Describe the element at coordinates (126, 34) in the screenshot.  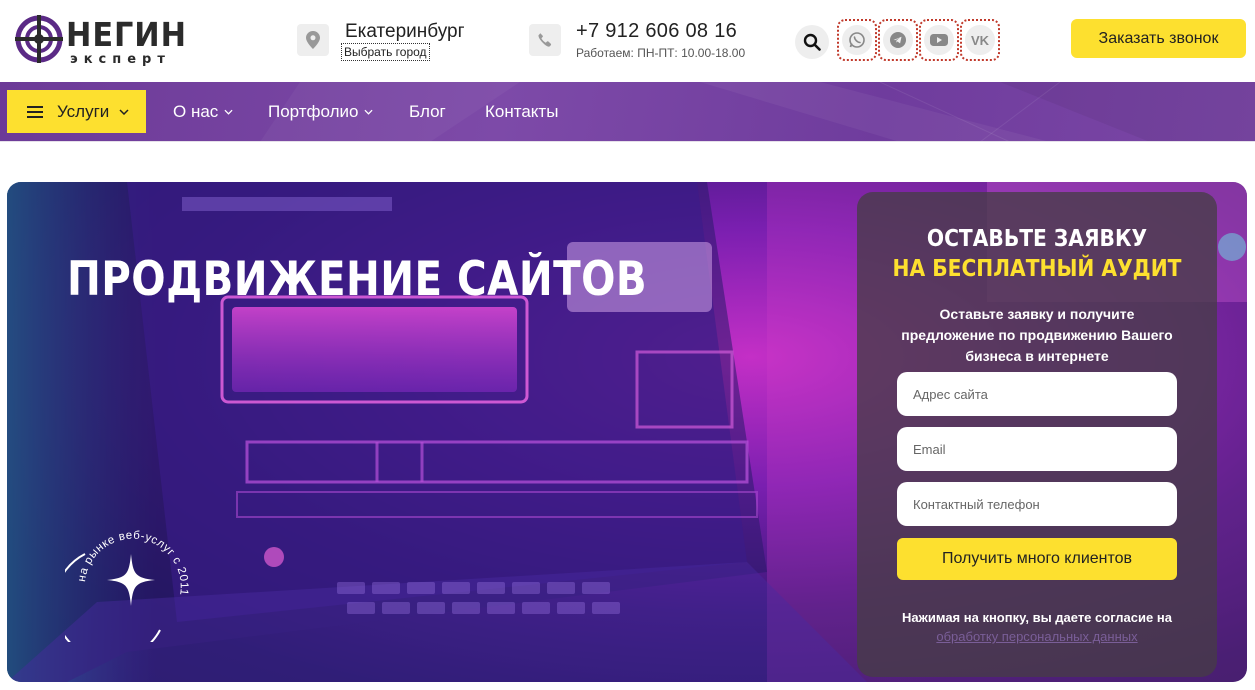
I see `logo-word: НЕГИН` at that location.